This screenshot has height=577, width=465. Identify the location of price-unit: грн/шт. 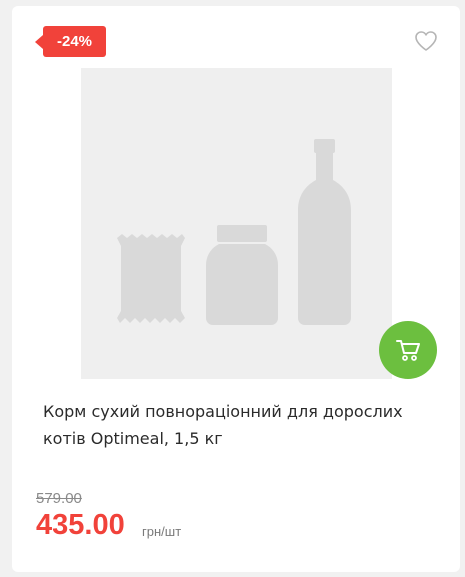
(162, 531).